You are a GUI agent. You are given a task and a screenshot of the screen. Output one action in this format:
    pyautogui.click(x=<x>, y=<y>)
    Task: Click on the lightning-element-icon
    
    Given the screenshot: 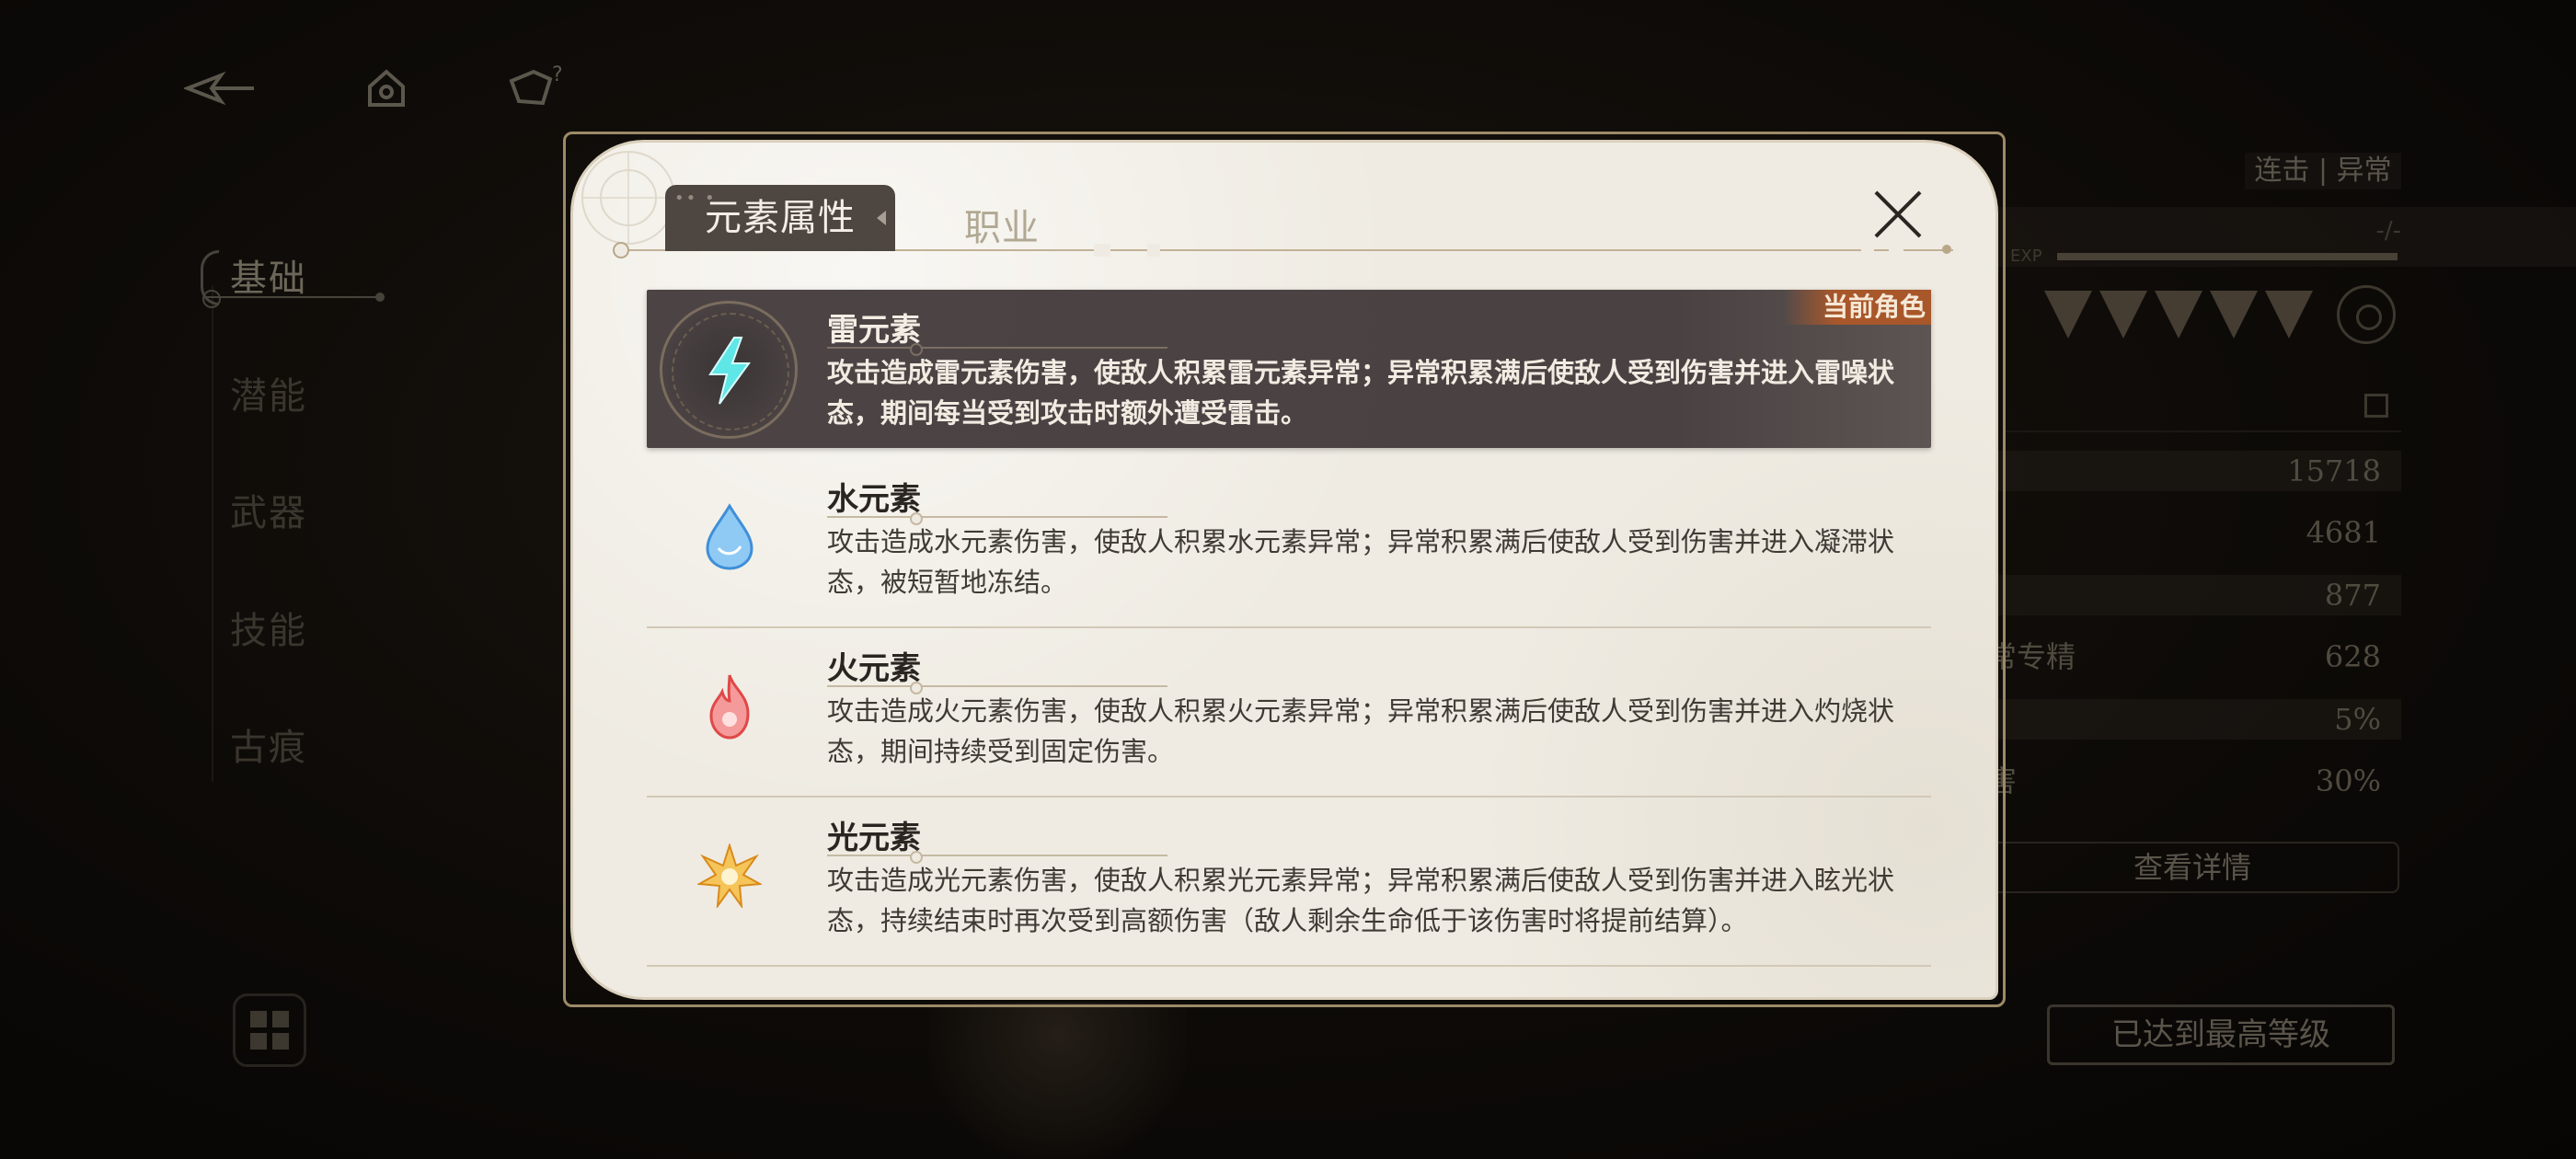 What is the action you would take?
    pyautogui.click(x=730, y=371)
    